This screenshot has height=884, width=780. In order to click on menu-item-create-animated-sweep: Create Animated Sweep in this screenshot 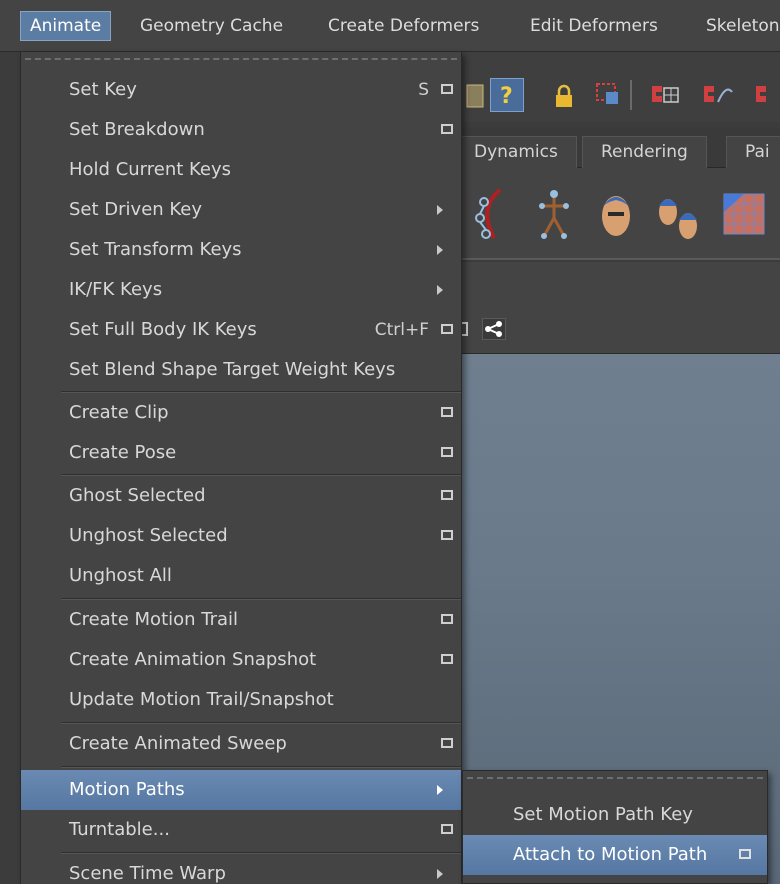, I will do `click(241, 744)`.